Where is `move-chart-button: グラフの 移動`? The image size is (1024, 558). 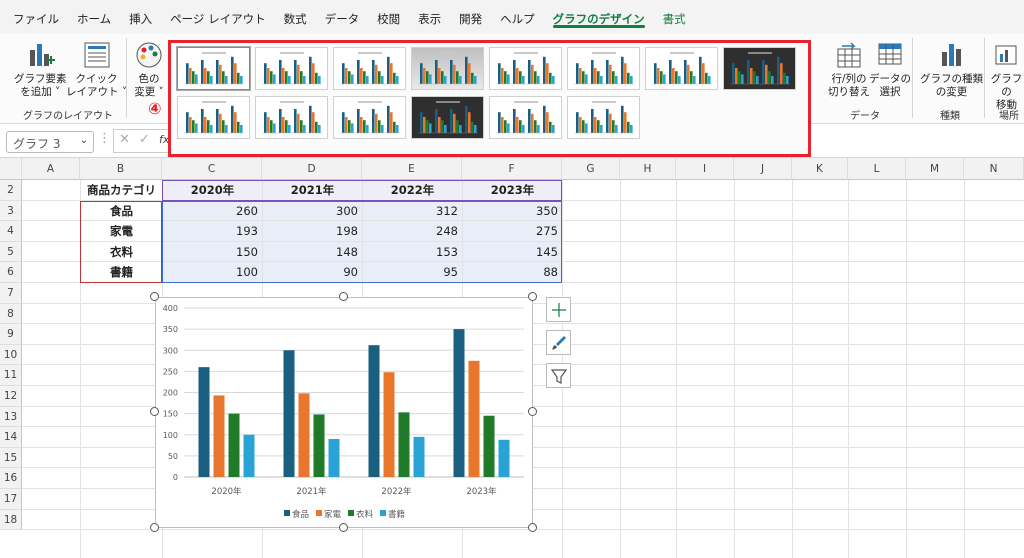
move-chart-button: グラフの 移動 is located at coordinates (1006, 76).